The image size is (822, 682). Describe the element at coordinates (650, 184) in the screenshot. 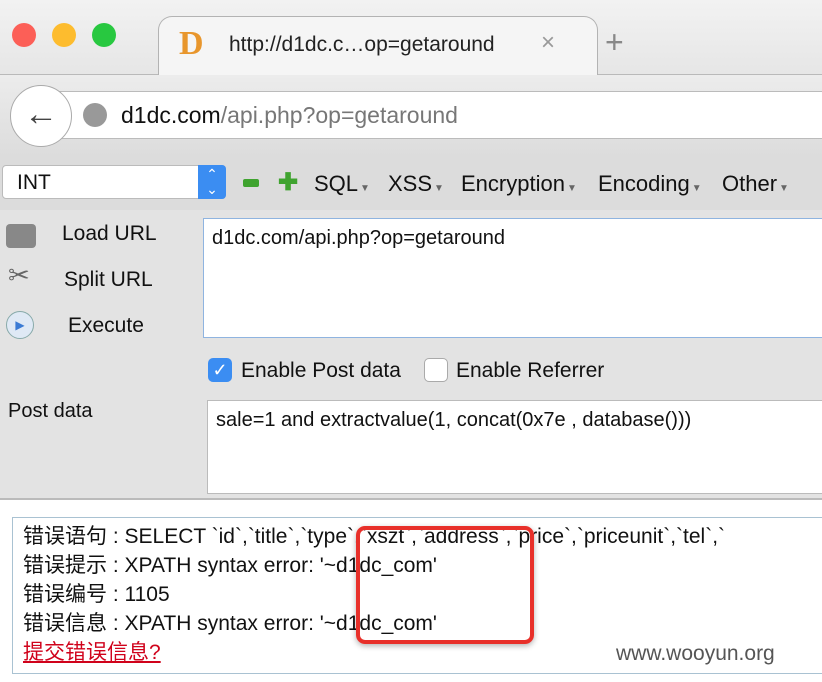

I see `menu-encoding: Encoding ▼` at that location.